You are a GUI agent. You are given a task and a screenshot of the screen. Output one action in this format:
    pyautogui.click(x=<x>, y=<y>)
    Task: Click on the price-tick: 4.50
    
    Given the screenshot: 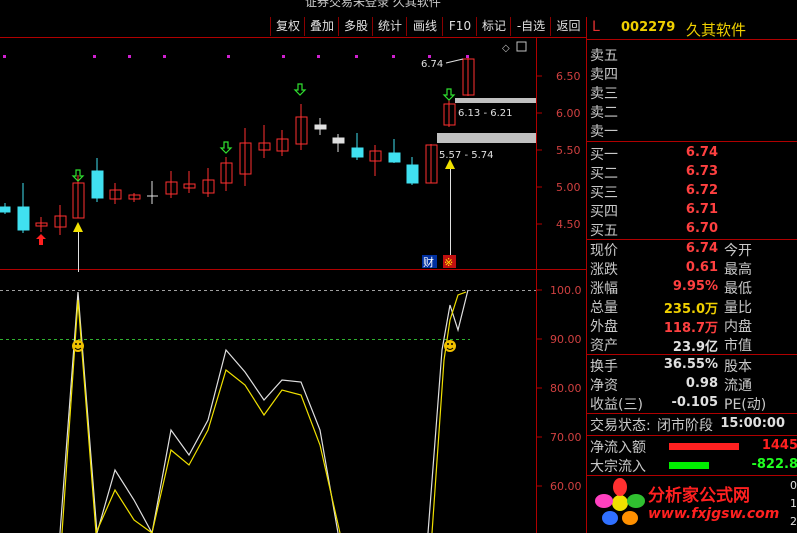 What is the action you would take?
    pyautogui.click(x=568, y=224)
    